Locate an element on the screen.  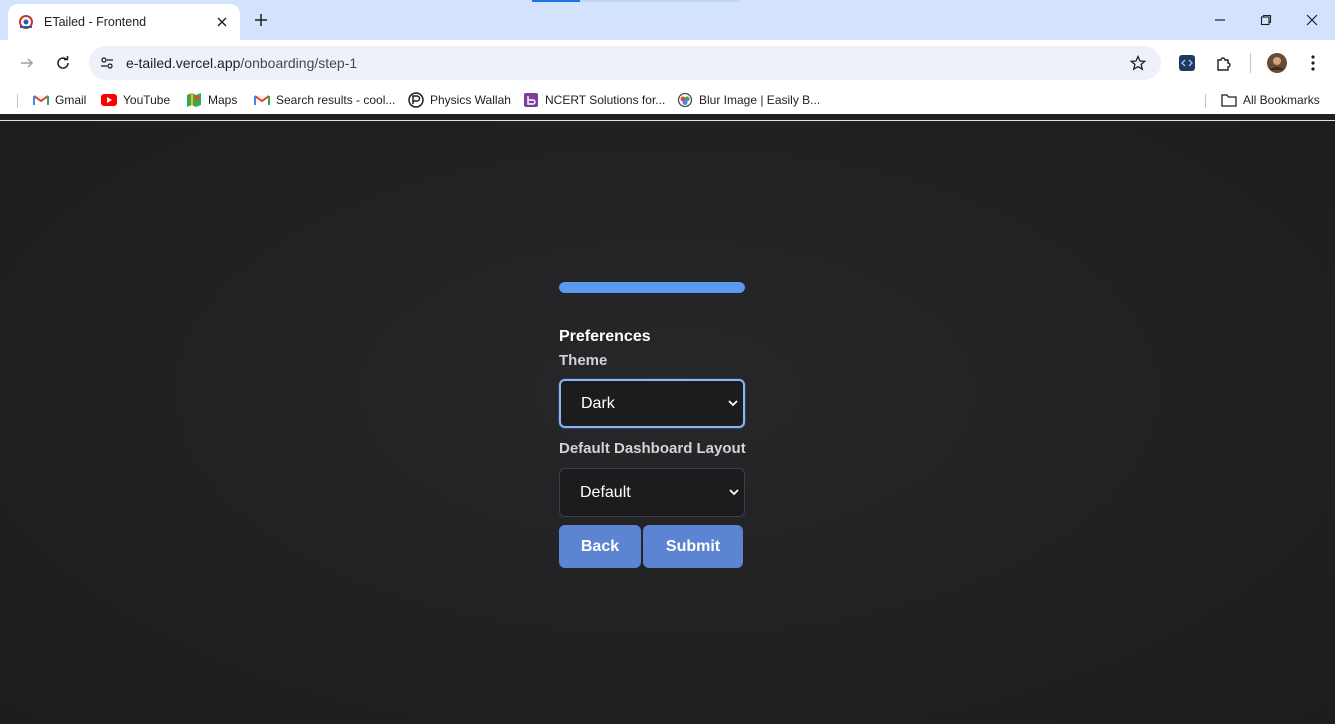
menu-kebab-icon is located at coordinates (1313, 63).